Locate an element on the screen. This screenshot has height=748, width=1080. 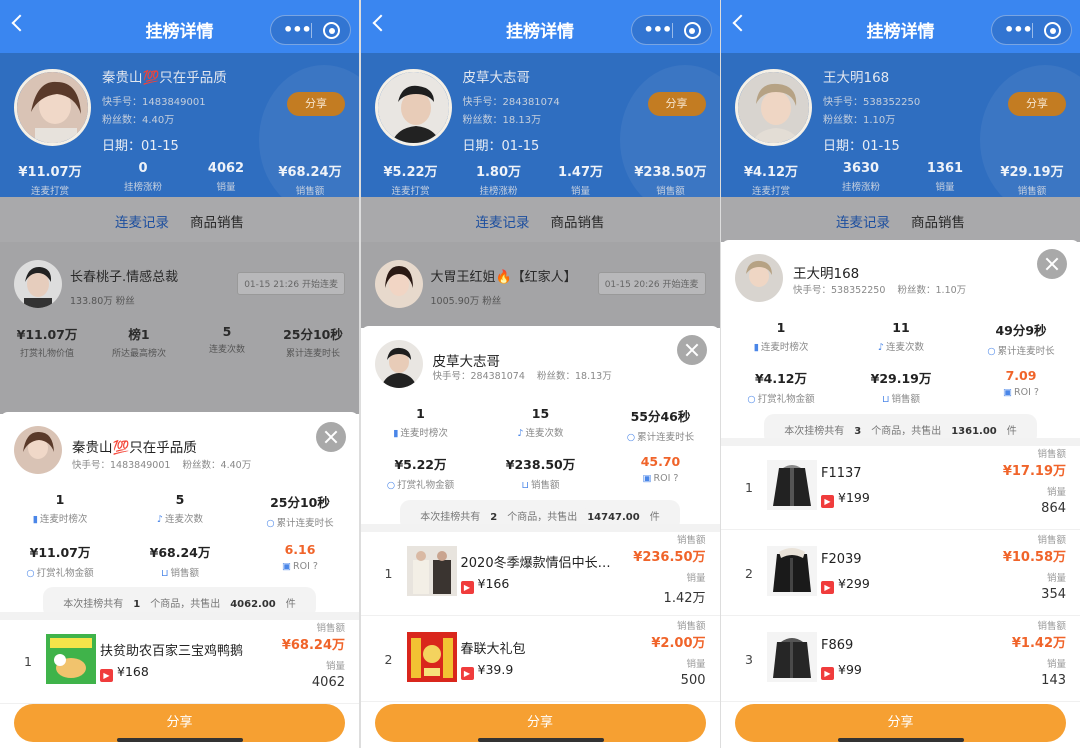
product-count: 354 is located at coordinates (1053, 594).